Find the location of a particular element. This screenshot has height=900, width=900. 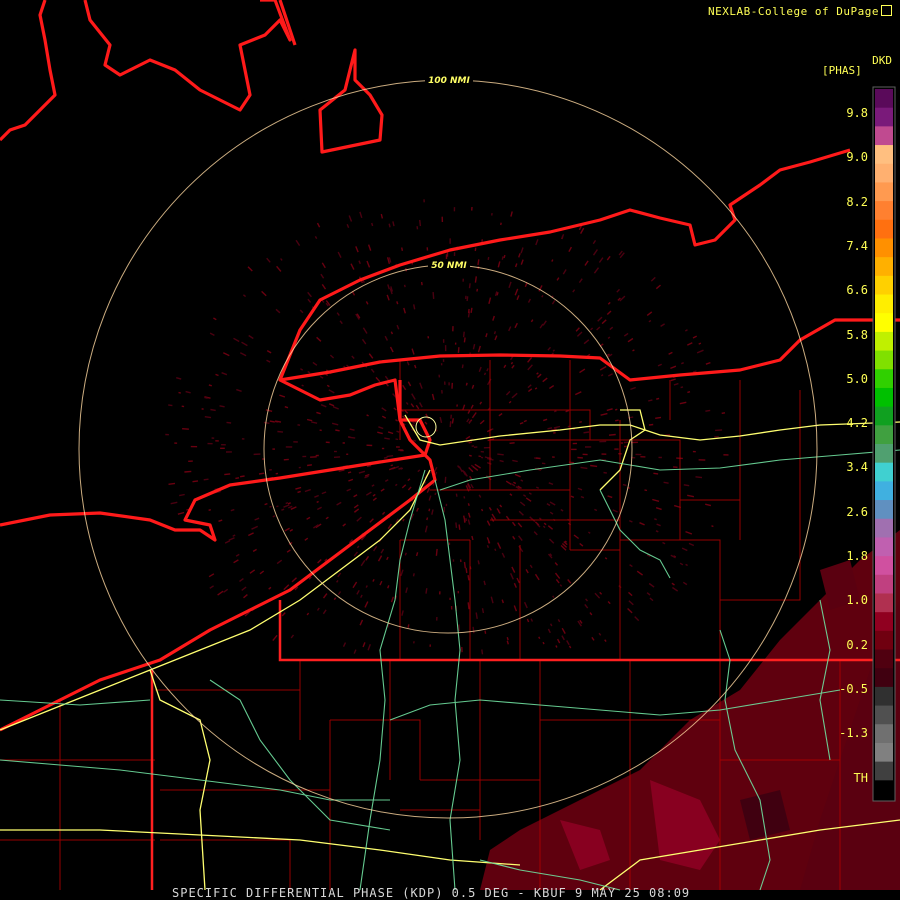

color-scale-tick-label: -1.3 is located at coordinates (853, 733).